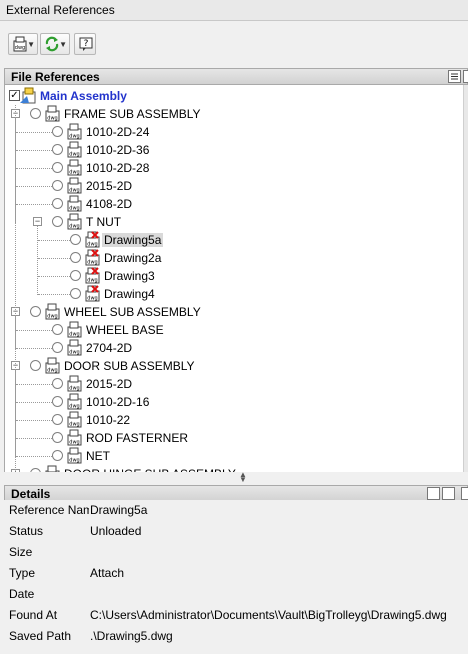 The width and height of the screenshot is (468, 654). I want to click on tree-node: dwg WHEEL BASE, so click(234, 330).